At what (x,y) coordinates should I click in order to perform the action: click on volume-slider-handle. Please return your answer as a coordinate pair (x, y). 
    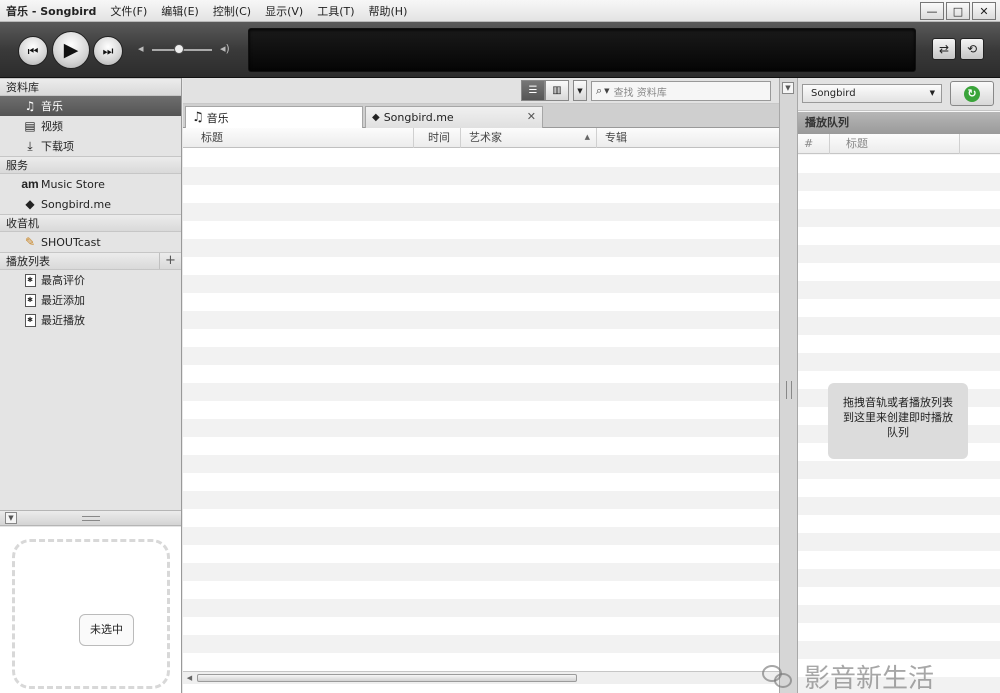
    Looking at the image, I should click on (179, 49).